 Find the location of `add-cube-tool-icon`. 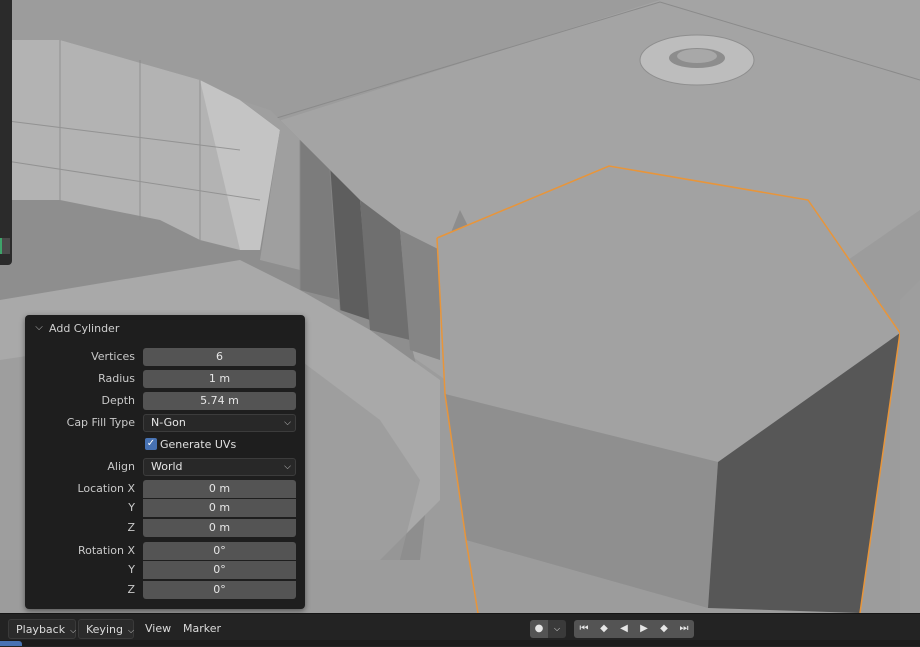

add-cube-tool-icon is located at coordinates (5, 246).